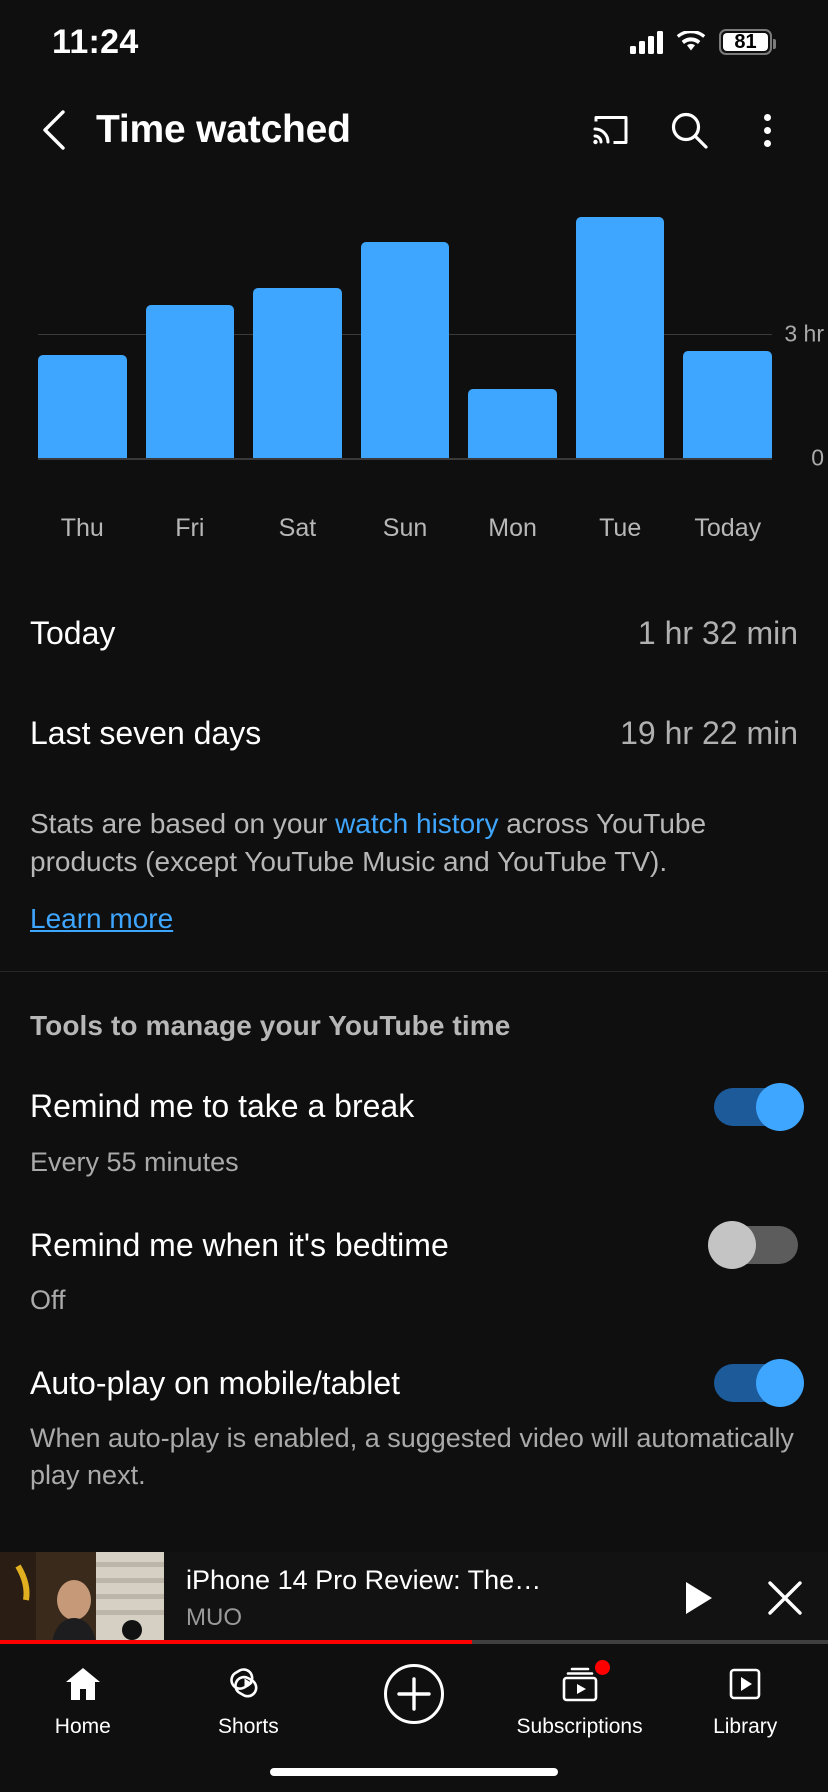  What do you see at coordinates (745, 1684) in the screenshot?
I see `library-icon` at bounding box center [745, 1684].